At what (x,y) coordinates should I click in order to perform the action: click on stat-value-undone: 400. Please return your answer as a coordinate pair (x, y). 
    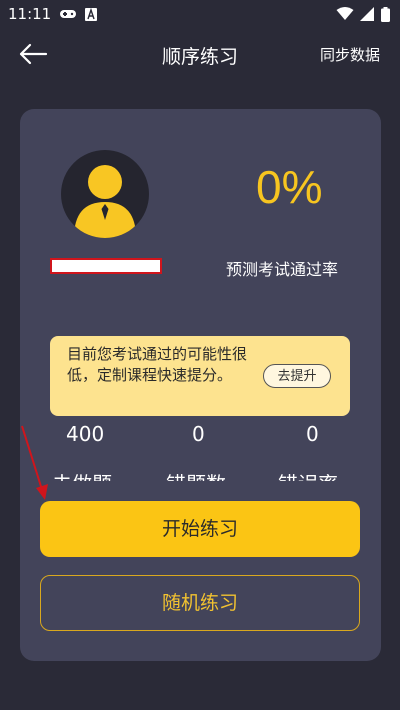
    Looking at the image, I should click on (85, 434).